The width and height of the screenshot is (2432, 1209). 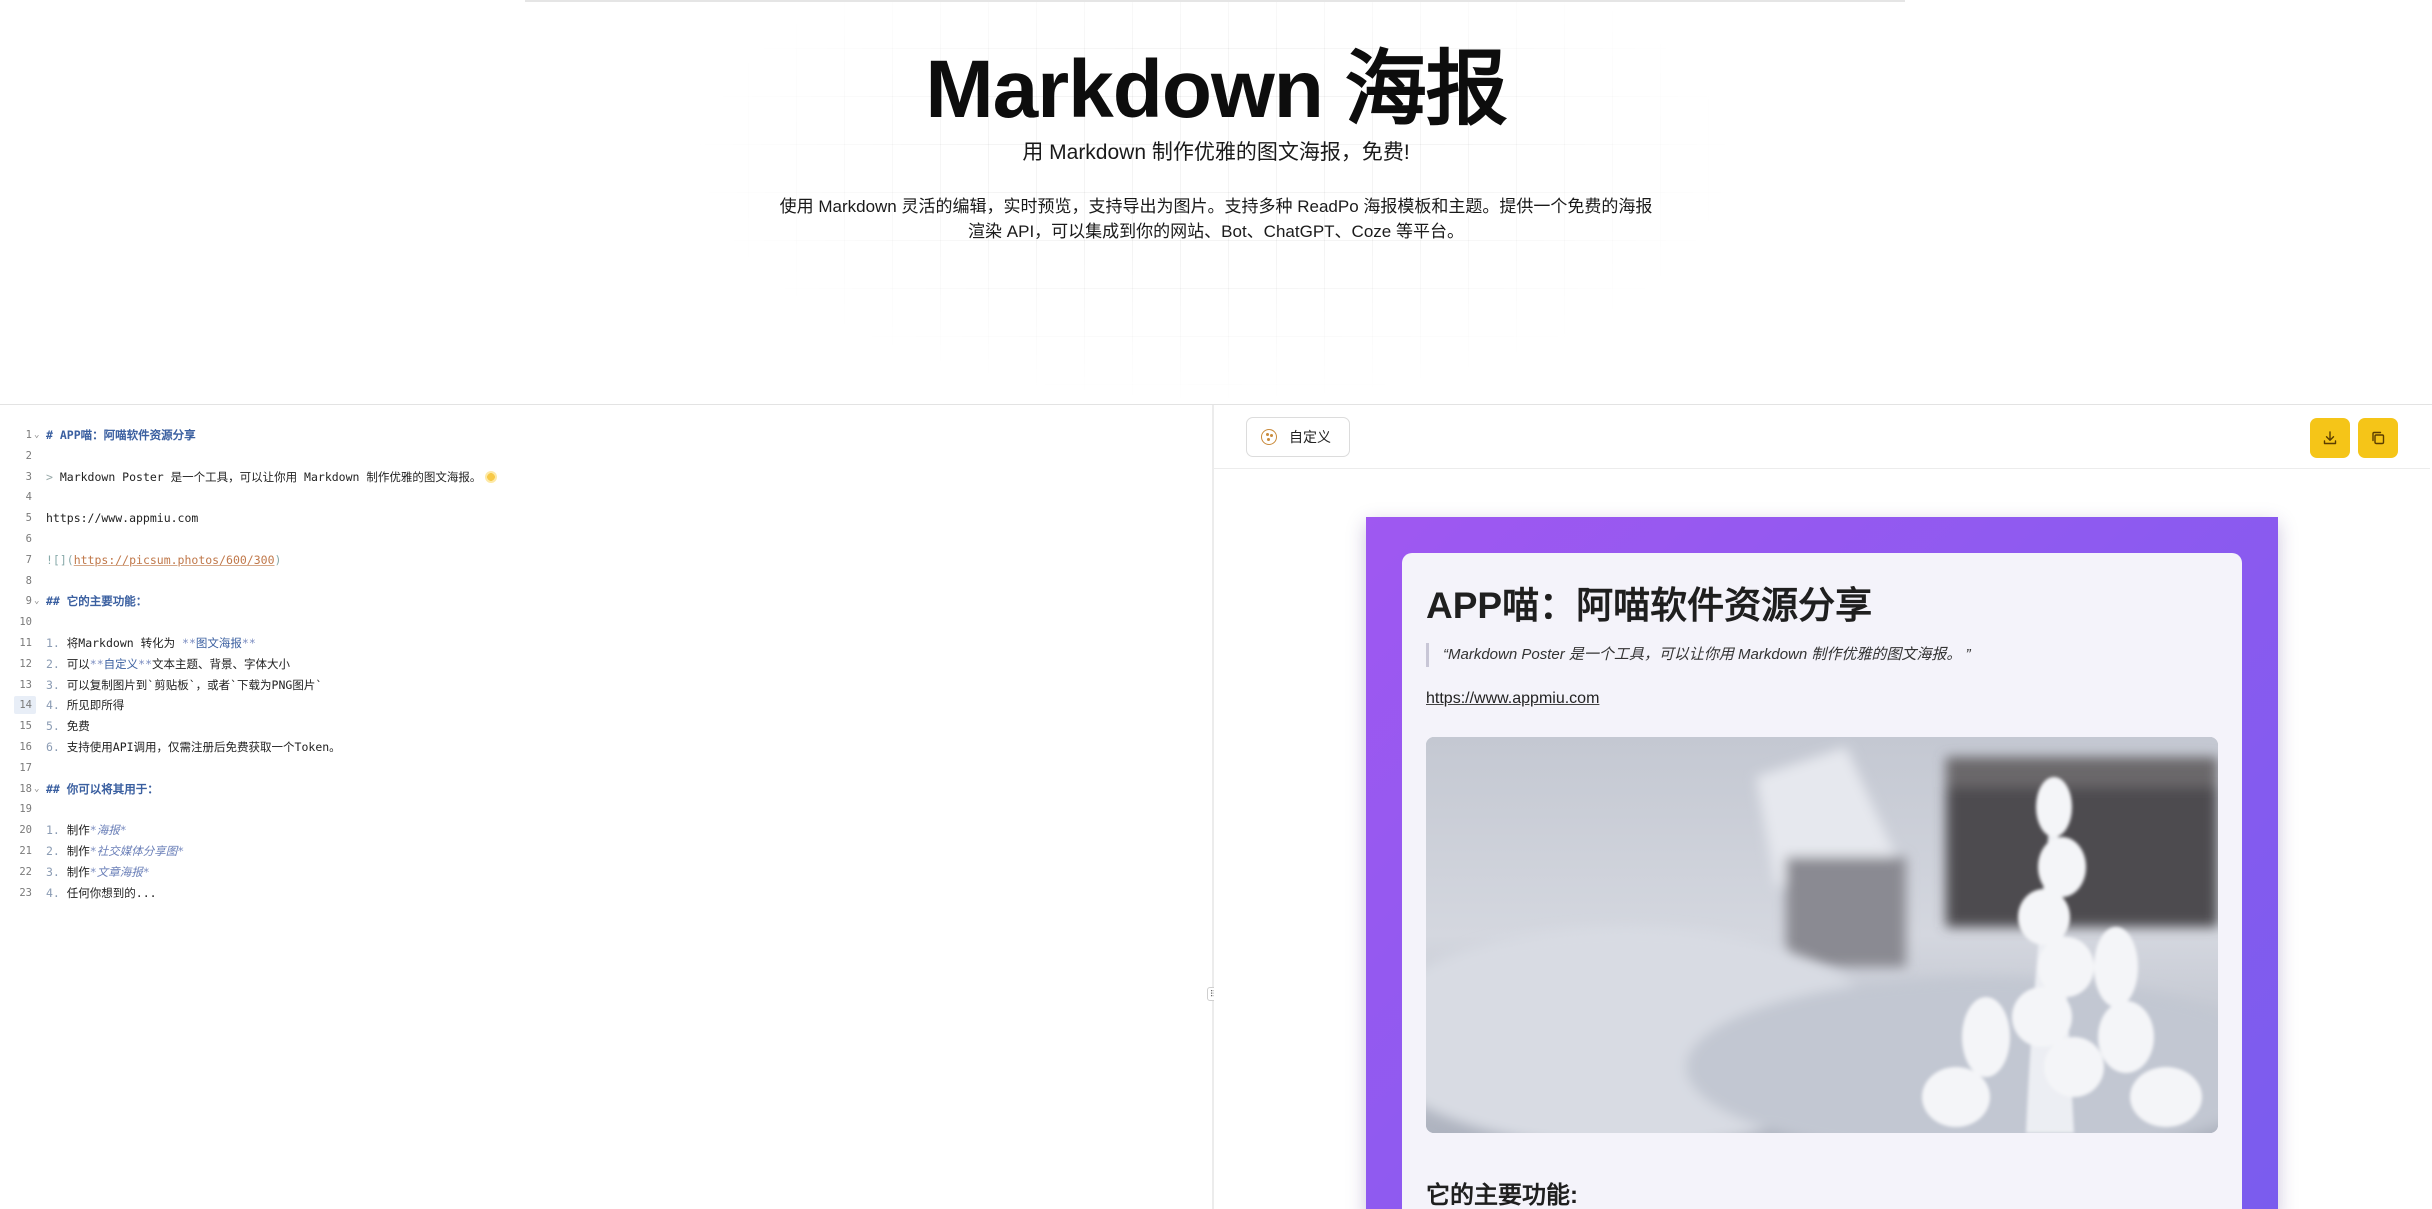 What do you see at coordinates (28, 601) in the screenshot?
I see `line-number: 9` at bounding box center [28, 601].